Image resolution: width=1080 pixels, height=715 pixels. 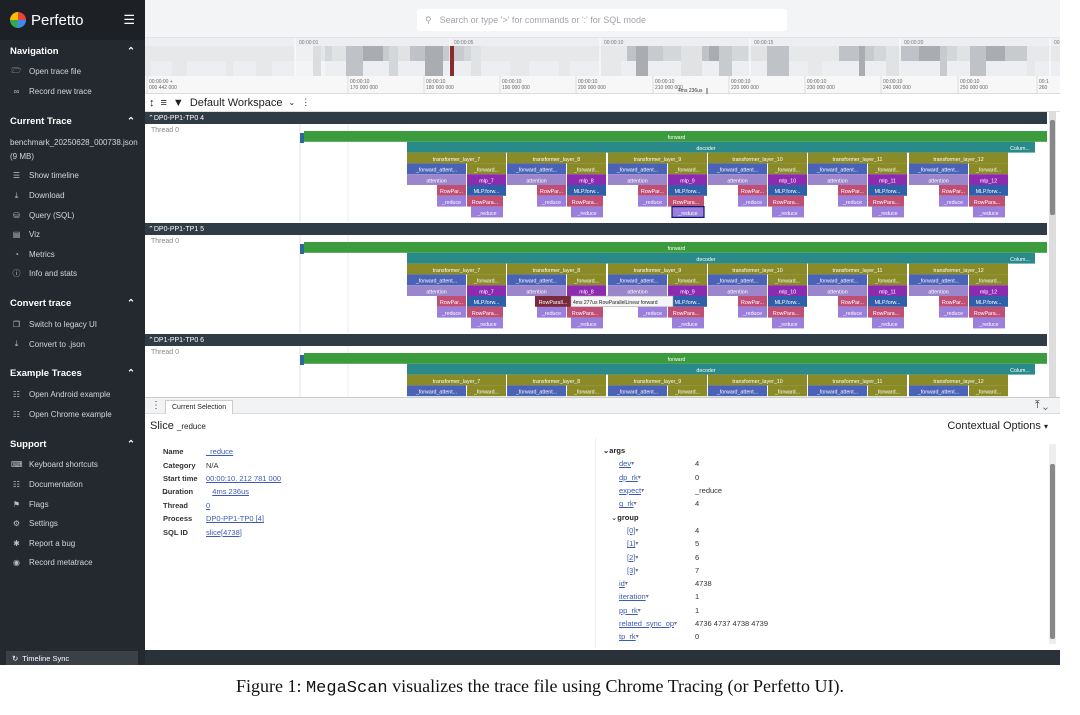 I want to click on arg-key: related_sync_op, so click(x=646, y=623).